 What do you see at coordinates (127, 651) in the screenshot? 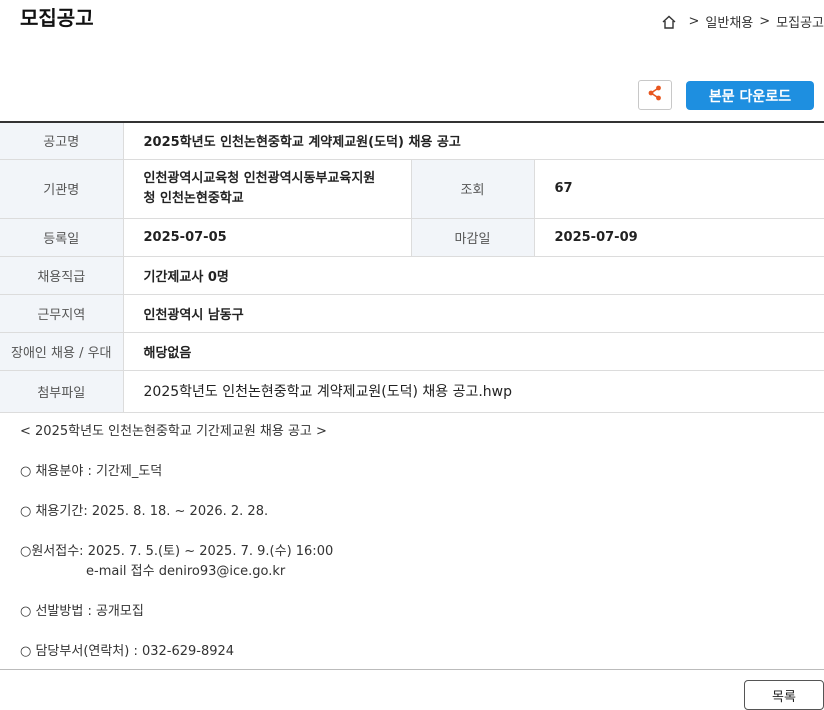
I see `content-contact: ○ 담당부서(연락처) : 032-629-8924` at bounding box center [127, 651].